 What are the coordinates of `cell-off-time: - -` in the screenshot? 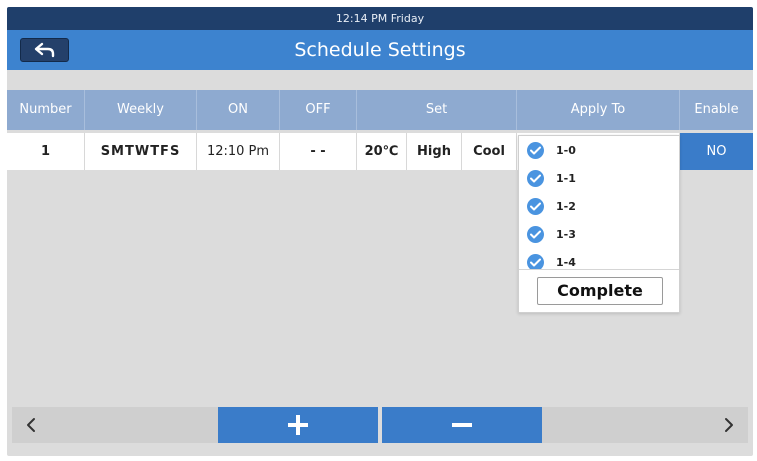 It's located at (318, 151).